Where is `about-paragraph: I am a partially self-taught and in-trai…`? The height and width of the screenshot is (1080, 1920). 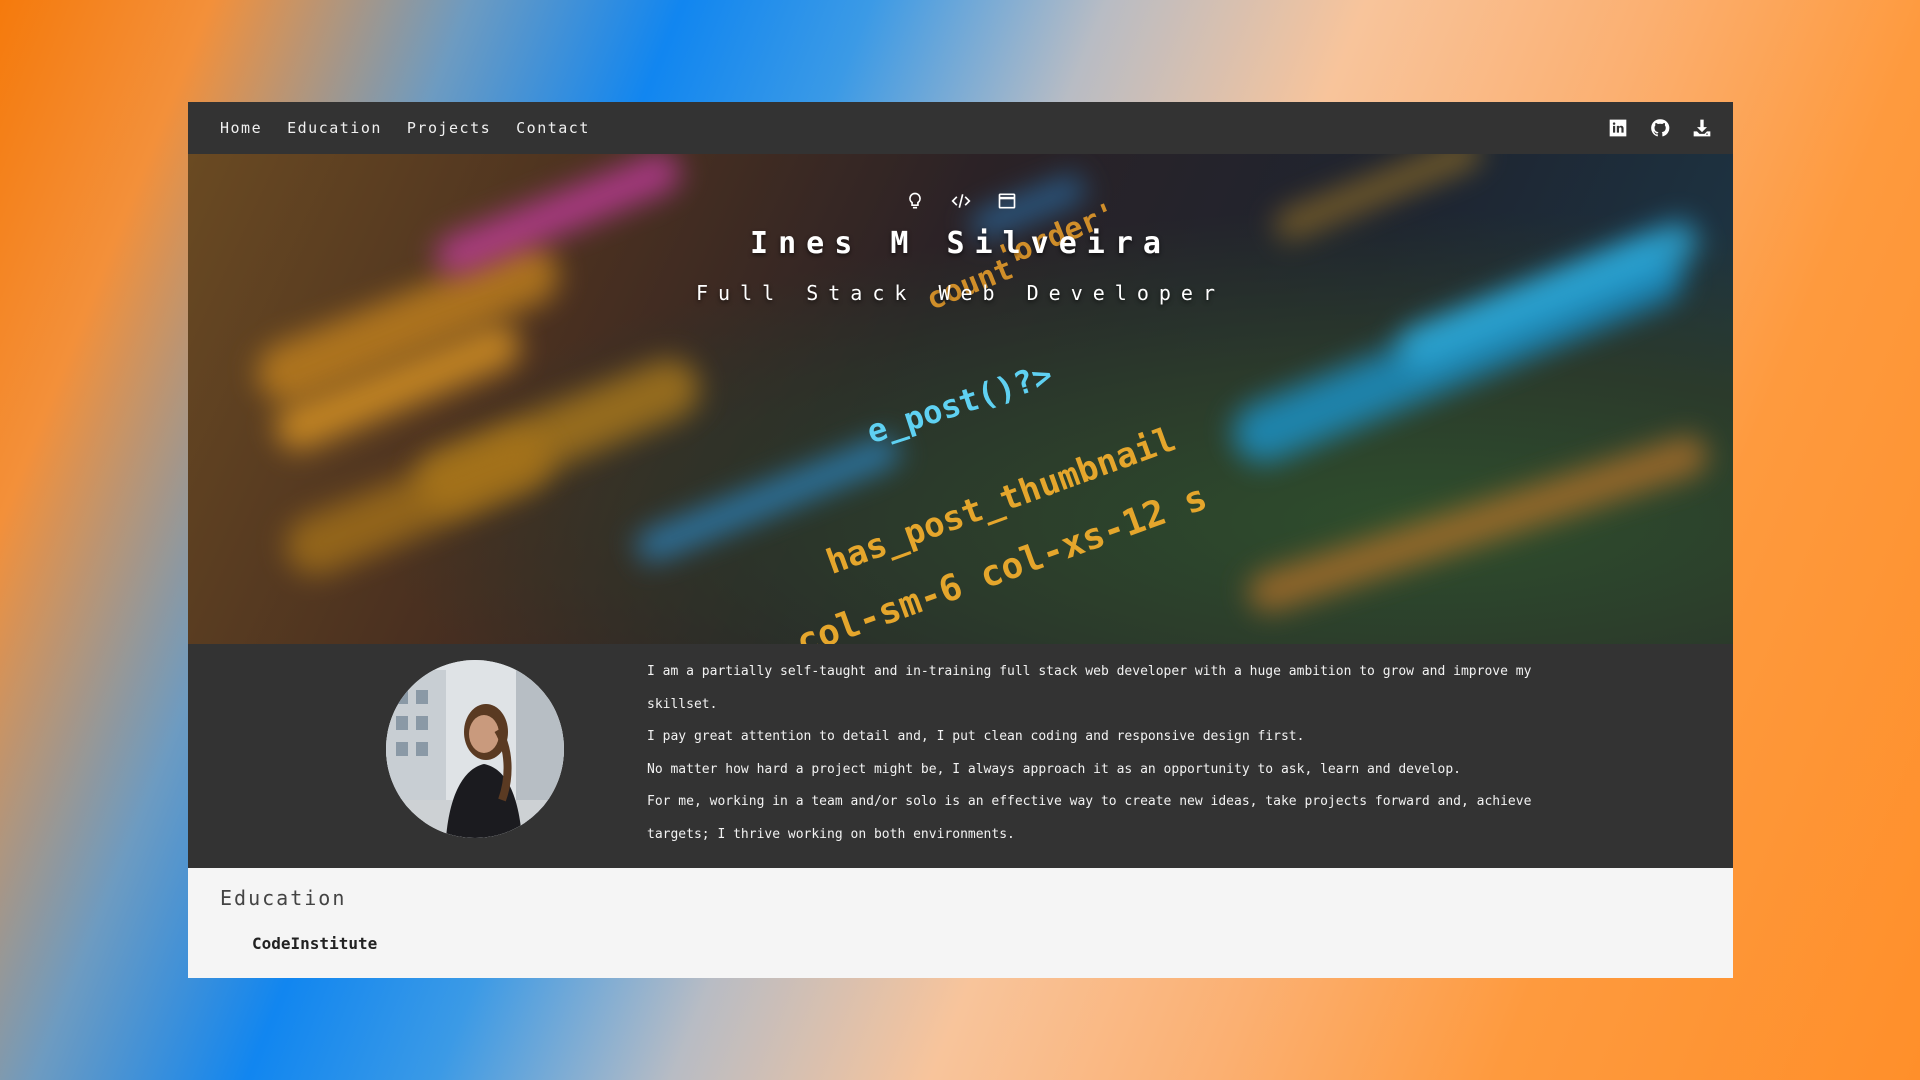 about-paragraph: I am a partially self-taught and in-trai… is located at coordinates (1089, 688).